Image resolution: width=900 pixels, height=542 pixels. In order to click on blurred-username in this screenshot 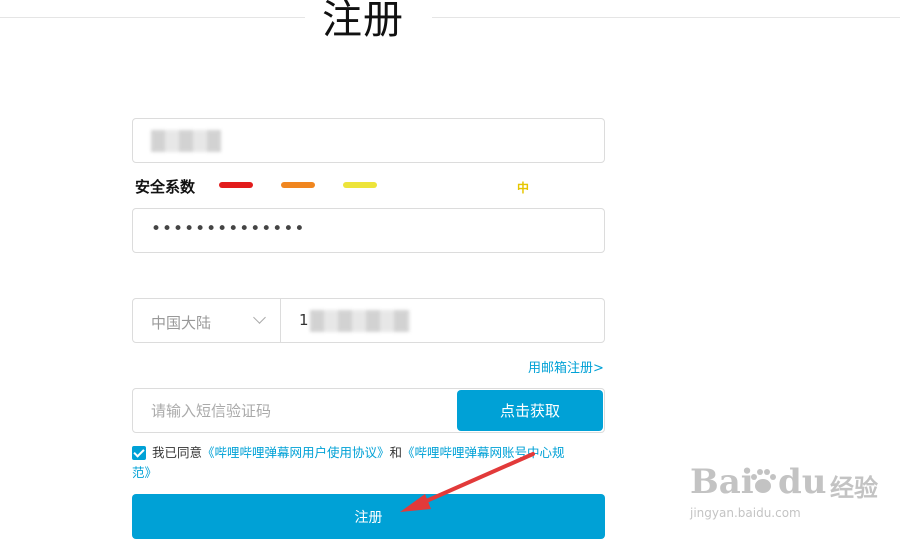, I will do `click(186, 141)`.